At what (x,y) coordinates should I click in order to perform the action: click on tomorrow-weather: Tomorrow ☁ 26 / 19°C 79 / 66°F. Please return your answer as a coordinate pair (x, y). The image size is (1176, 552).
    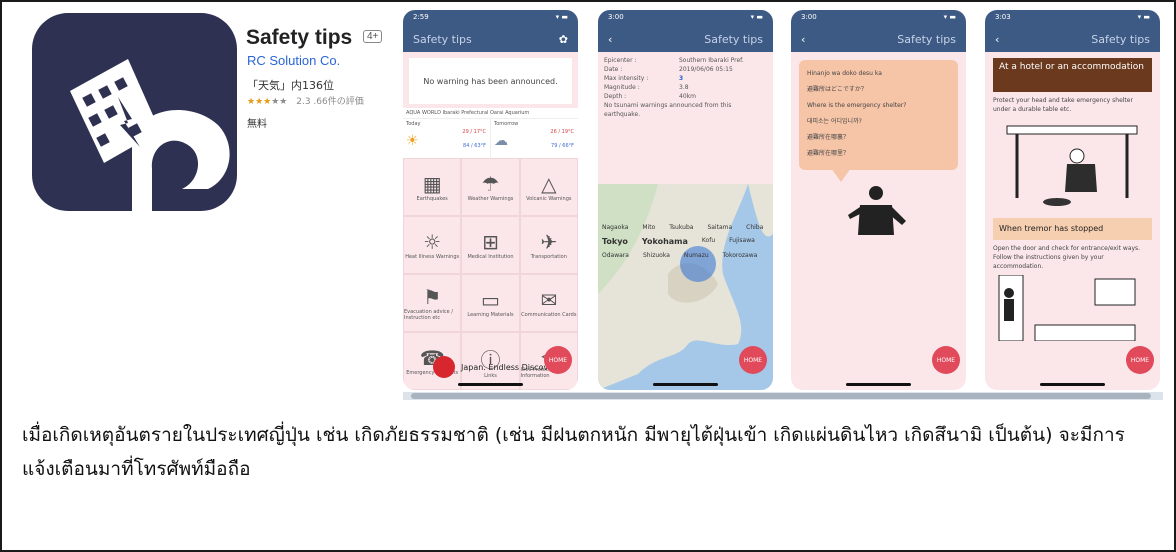
    Looking at the image, I should click on (534, 138).